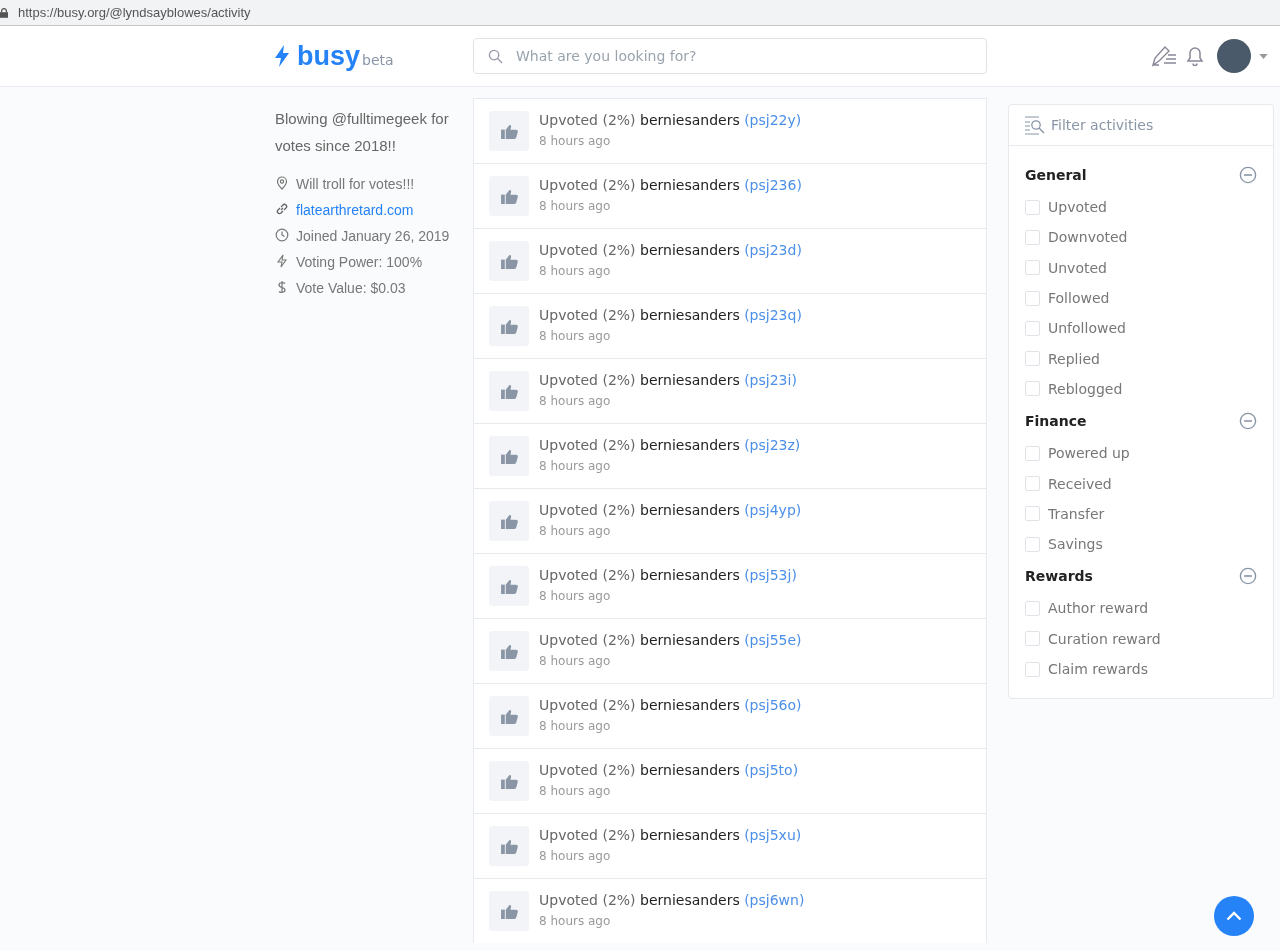 The image size is (1280, 951). Describe the element at coordinates (669, 770) in the screenshot. I see `activity-text: Upvoted (2%) berniesanders (psj5to)` at that location.